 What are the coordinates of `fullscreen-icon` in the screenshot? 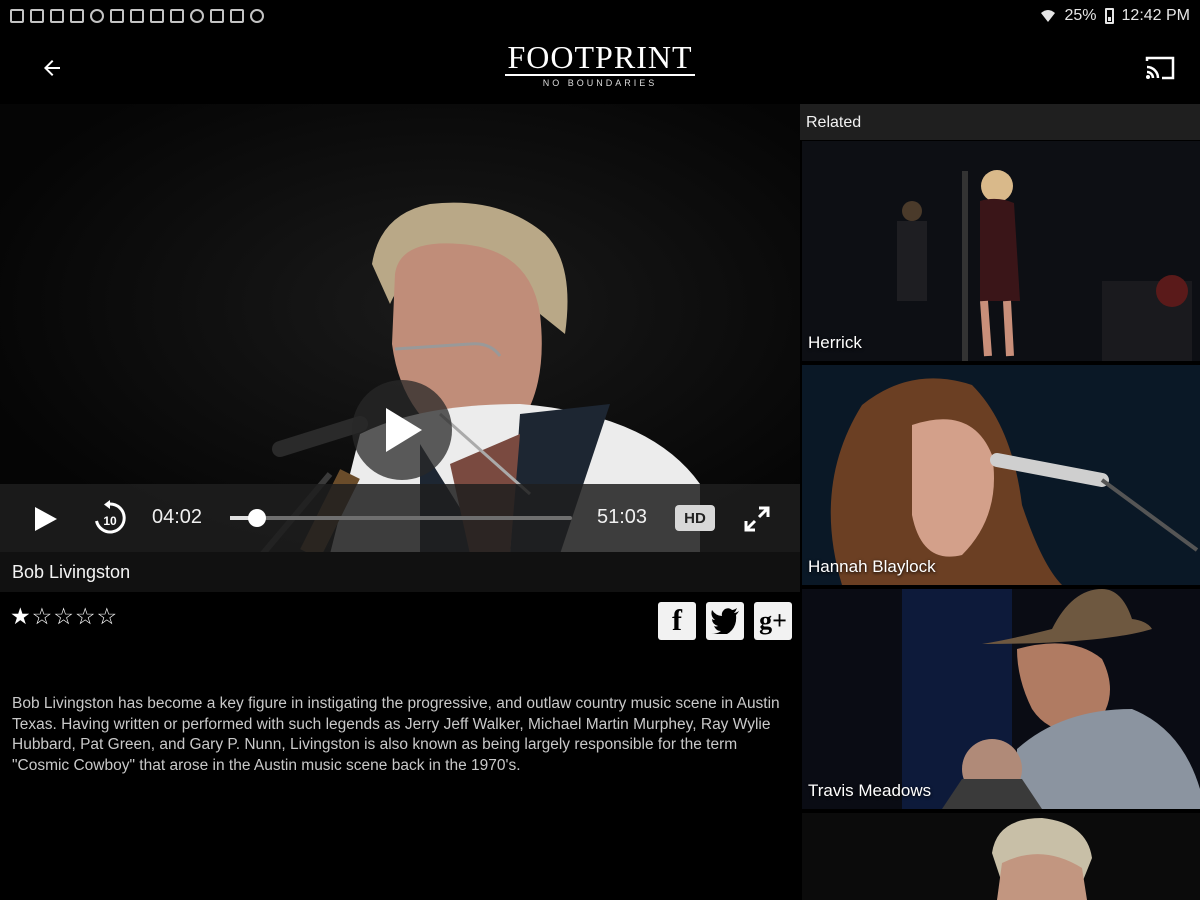 It's located at (757, 519).